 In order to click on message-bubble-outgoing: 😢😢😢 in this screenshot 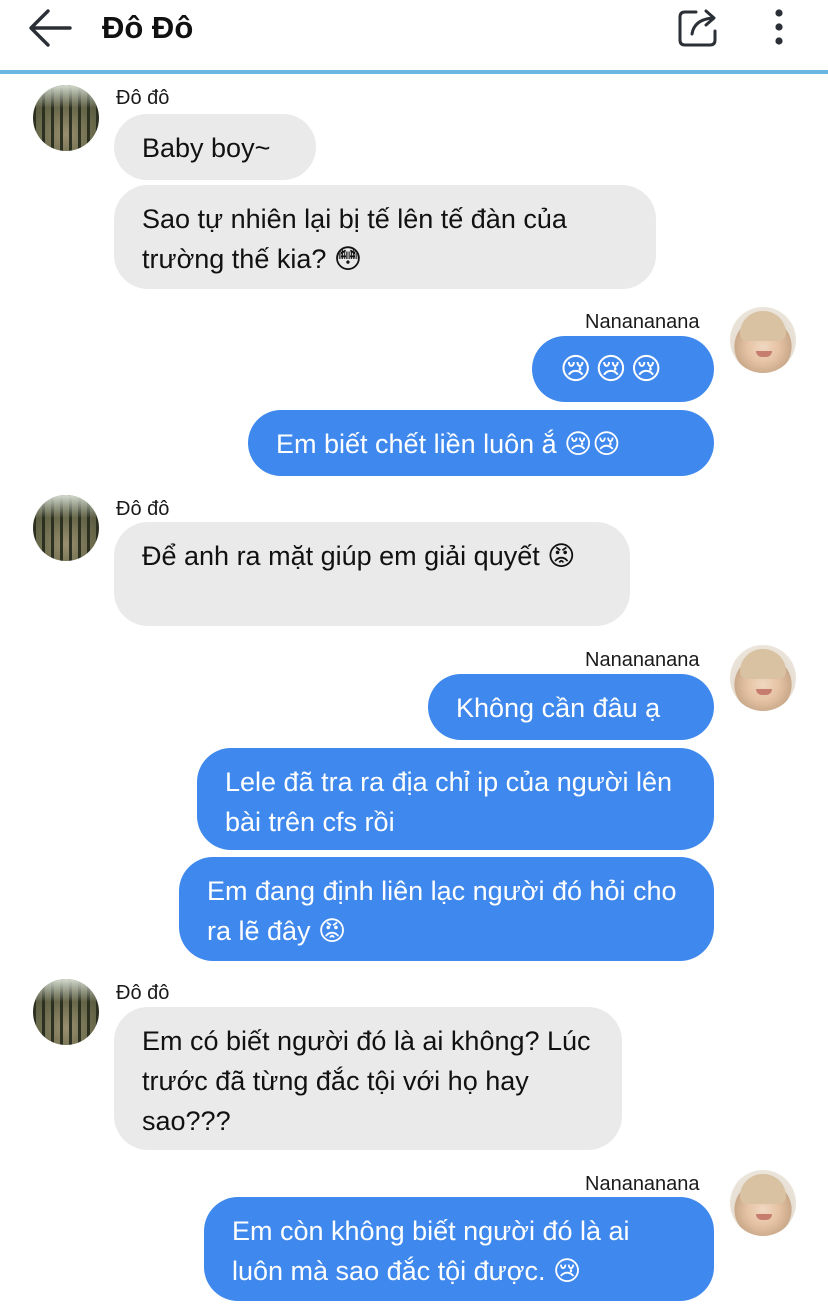, I will do `click(623, 369)`.